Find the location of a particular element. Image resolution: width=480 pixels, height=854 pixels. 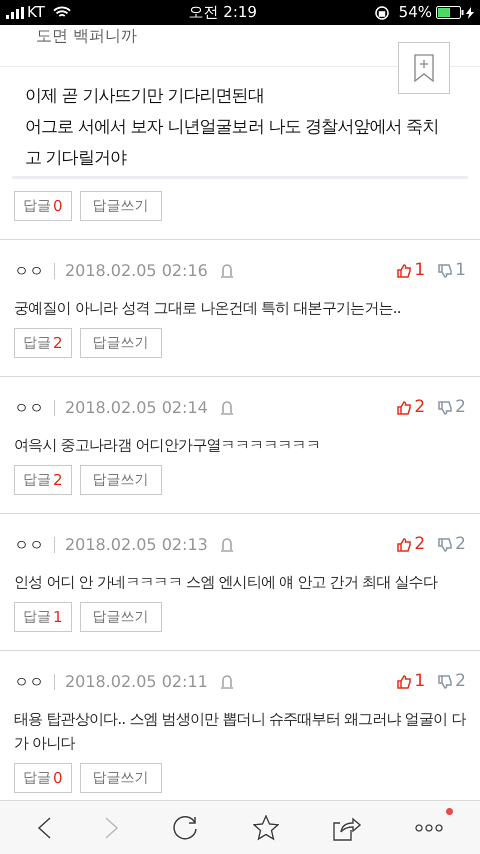

reply-count-button: 답글 1 is located at coordinates (43, 617).